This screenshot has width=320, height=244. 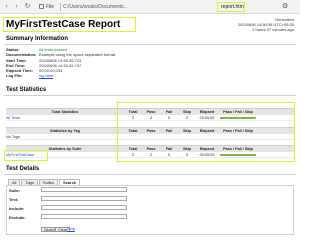 I want to click on forward-icon: ›, so click(x=16, y=6).